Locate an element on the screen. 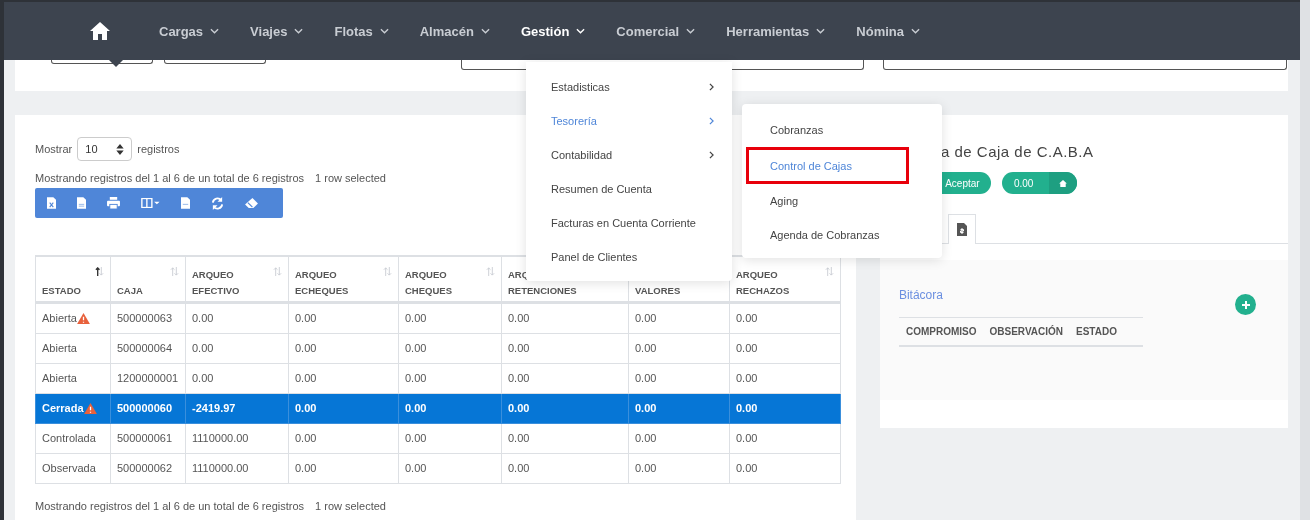 This screenshot has height=520, width=1310. spinner-arrows-icon is located at coordinates (120, 149).